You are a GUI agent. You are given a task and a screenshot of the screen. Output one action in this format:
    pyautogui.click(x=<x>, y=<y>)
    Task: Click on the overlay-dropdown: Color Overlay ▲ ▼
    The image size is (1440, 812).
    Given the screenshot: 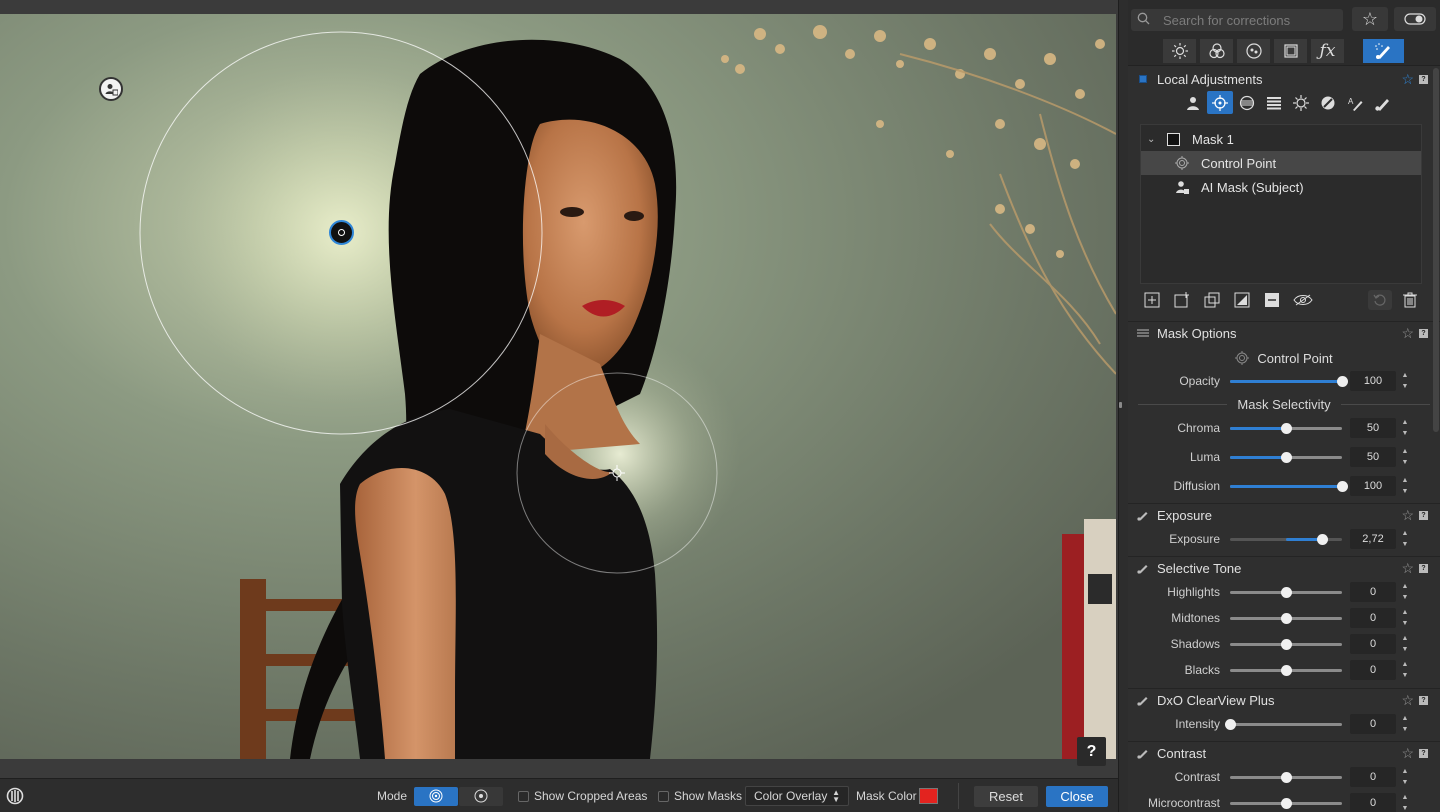 What is the action you would take?
    pyautogui.click(x=797, y=796)
    